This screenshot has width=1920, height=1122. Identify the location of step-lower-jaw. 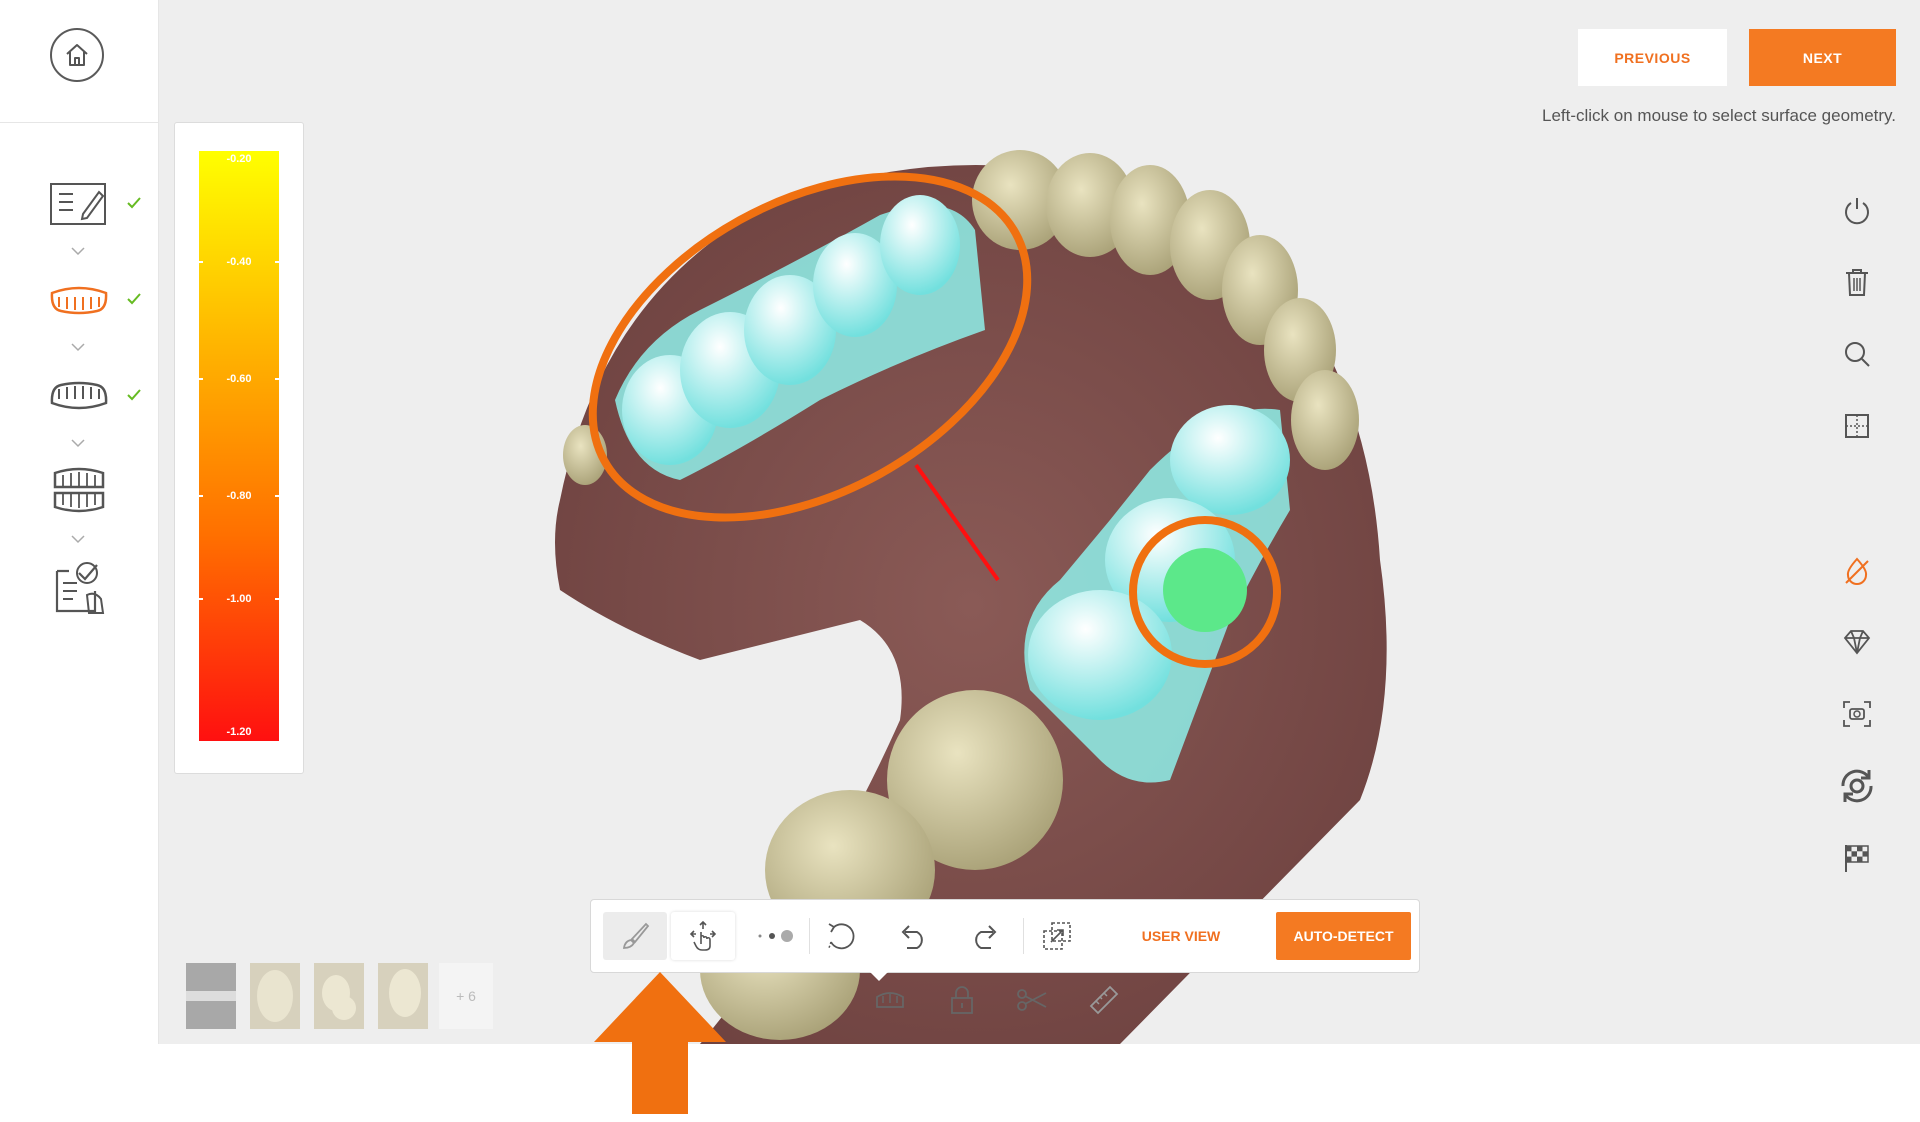
(79, 396).